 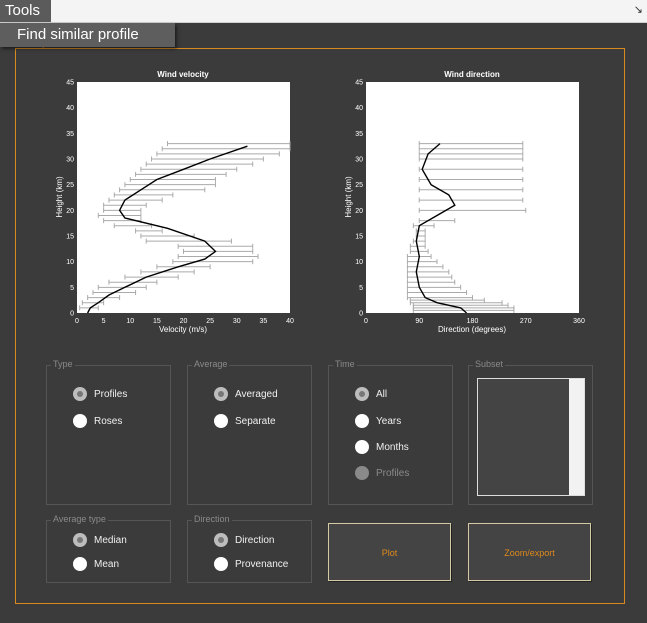 What do you see at coordinates (104, 321) in the screenshot?
I see `x-tick-label: 5` at bounding box center [104, 321].